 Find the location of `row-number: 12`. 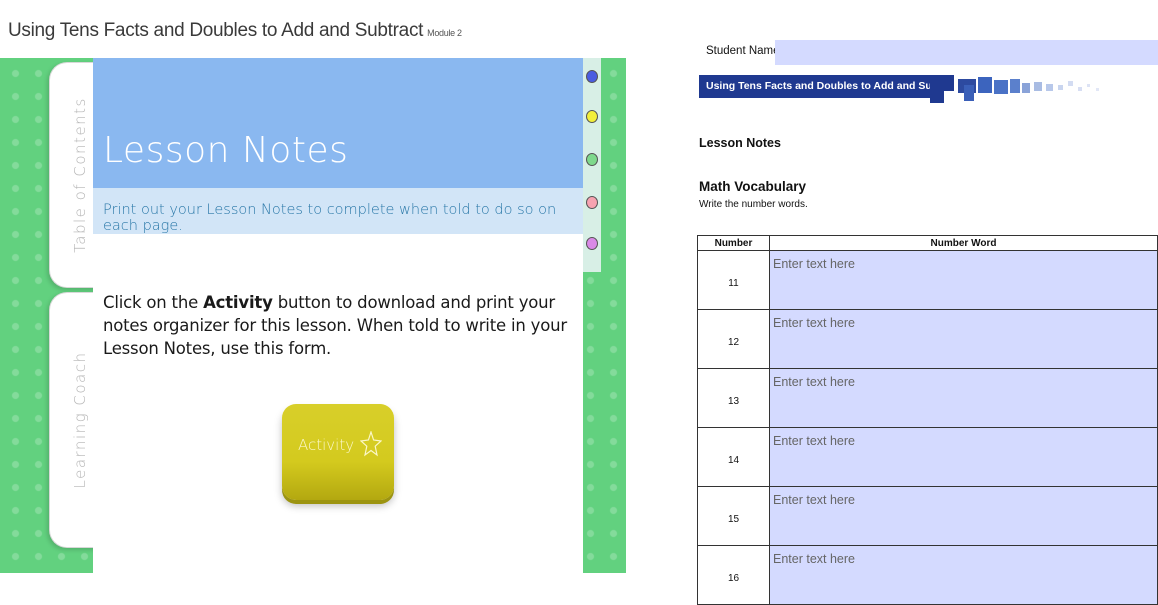

row-number: 12 is located at coordinates (733, 339).